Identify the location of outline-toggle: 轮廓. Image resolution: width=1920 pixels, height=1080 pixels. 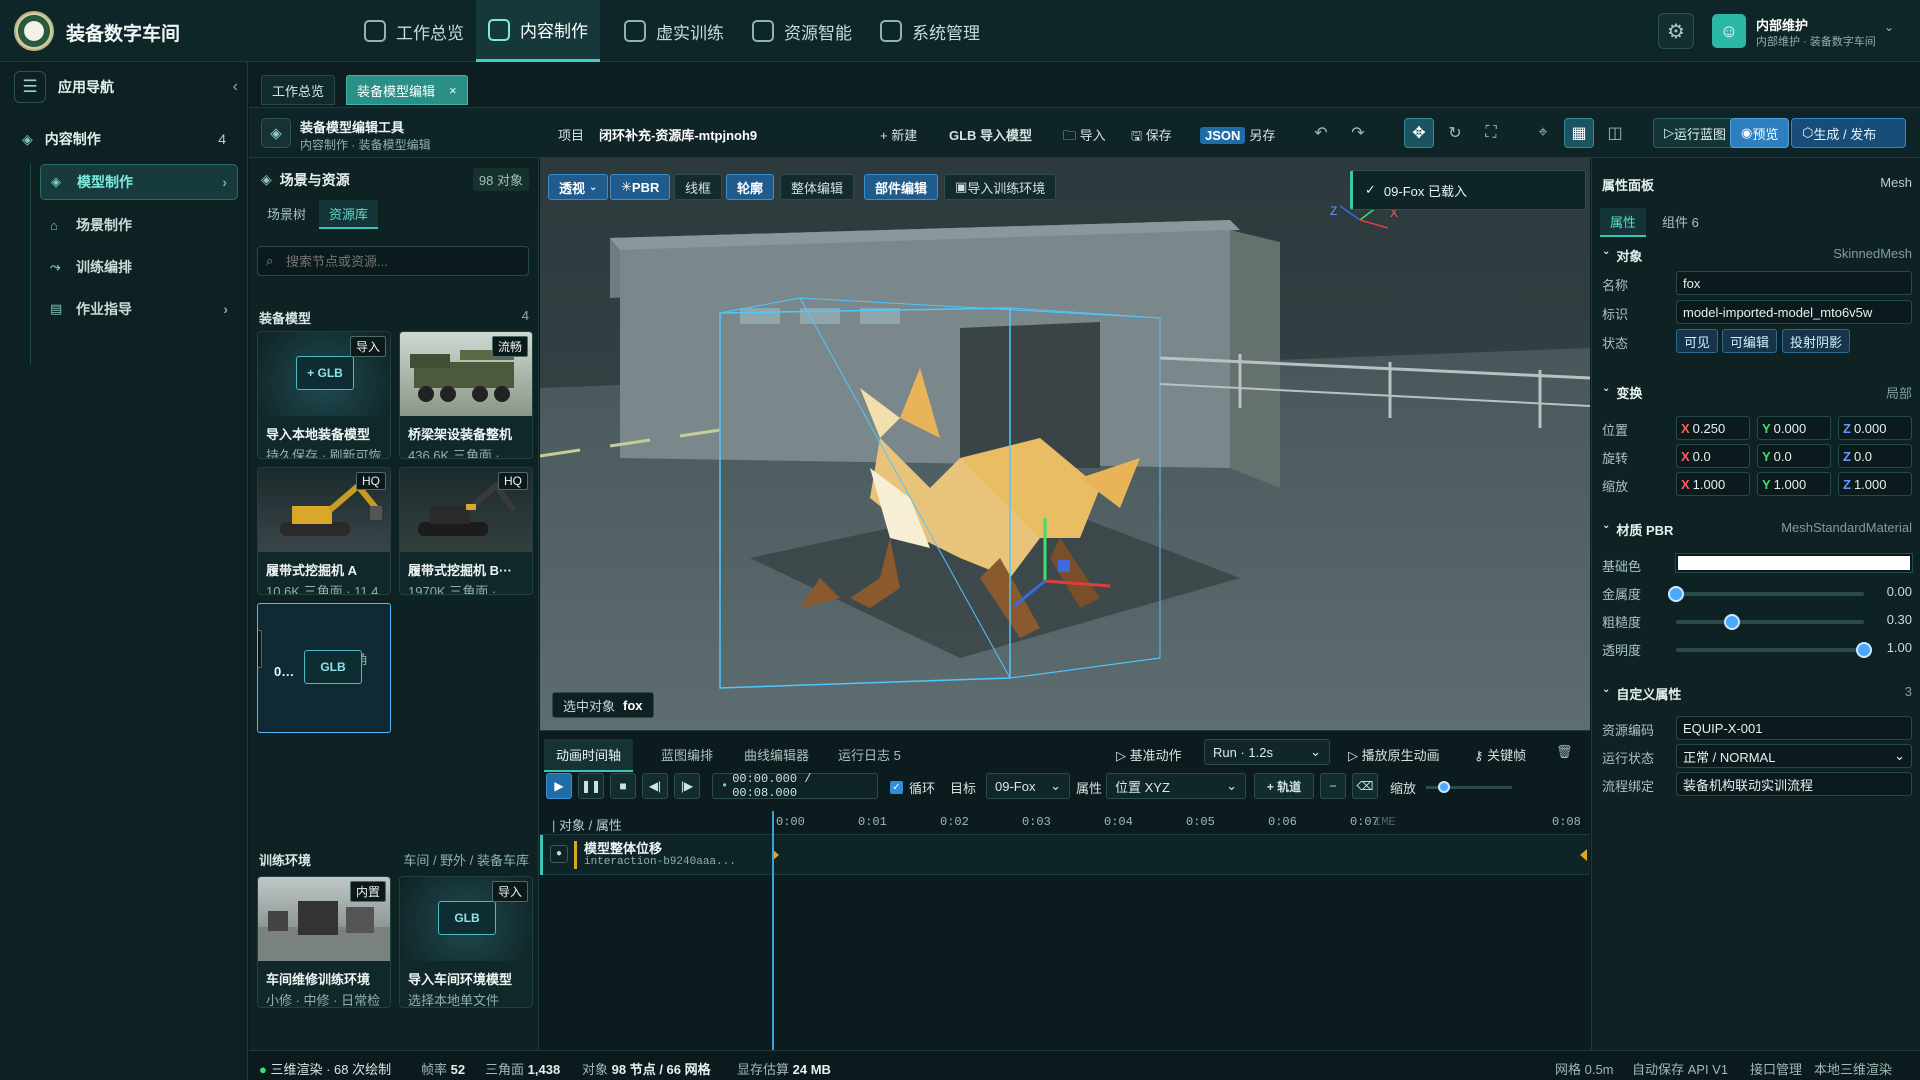
(750, 187).